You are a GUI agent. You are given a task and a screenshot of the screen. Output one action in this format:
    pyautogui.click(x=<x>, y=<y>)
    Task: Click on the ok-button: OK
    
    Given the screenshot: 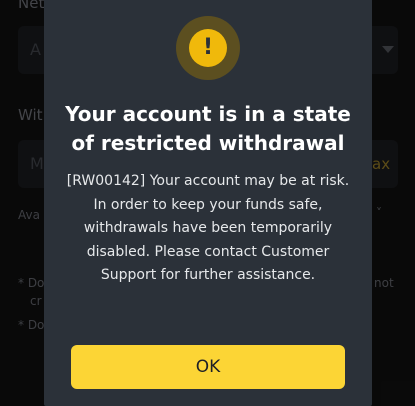 What is the action you would take?
    pyautogui.click(x=208, y=367)
    